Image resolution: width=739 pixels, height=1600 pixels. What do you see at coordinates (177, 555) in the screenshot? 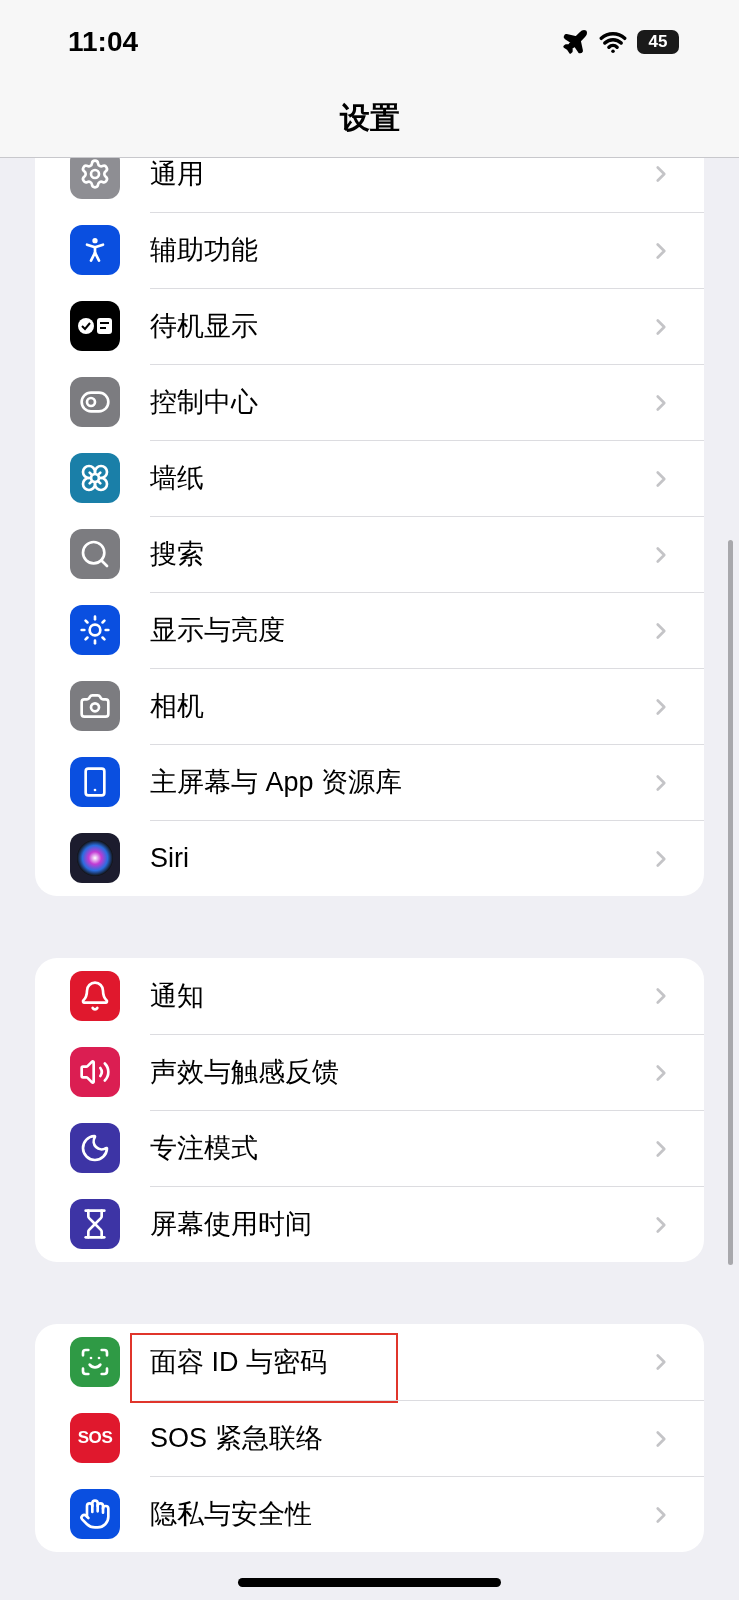
I see `row-label: 搜索` at bounding box center [177, 555].